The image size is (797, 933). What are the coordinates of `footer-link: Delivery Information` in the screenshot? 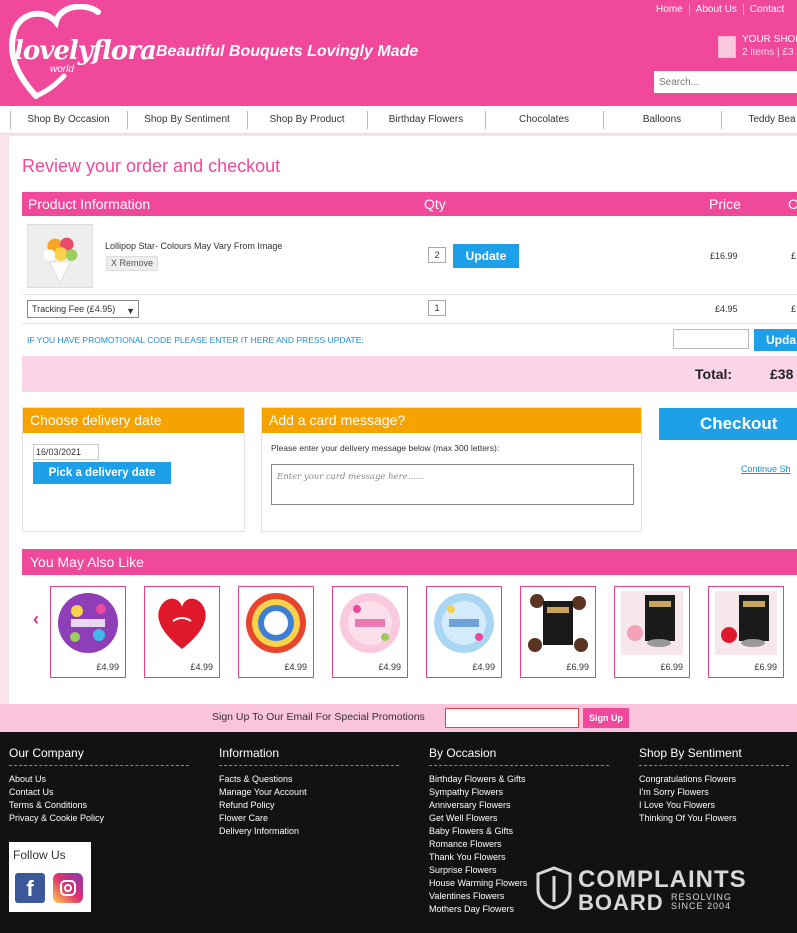 It's located at (309, 831).